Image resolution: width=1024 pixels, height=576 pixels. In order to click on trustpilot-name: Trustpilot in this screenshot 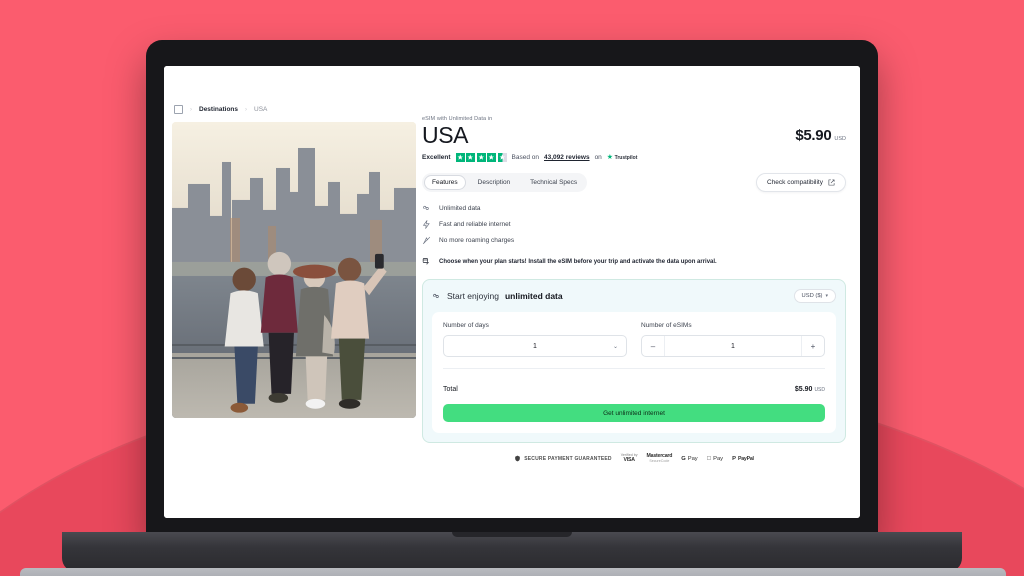, I will do `click(626, 157)`.